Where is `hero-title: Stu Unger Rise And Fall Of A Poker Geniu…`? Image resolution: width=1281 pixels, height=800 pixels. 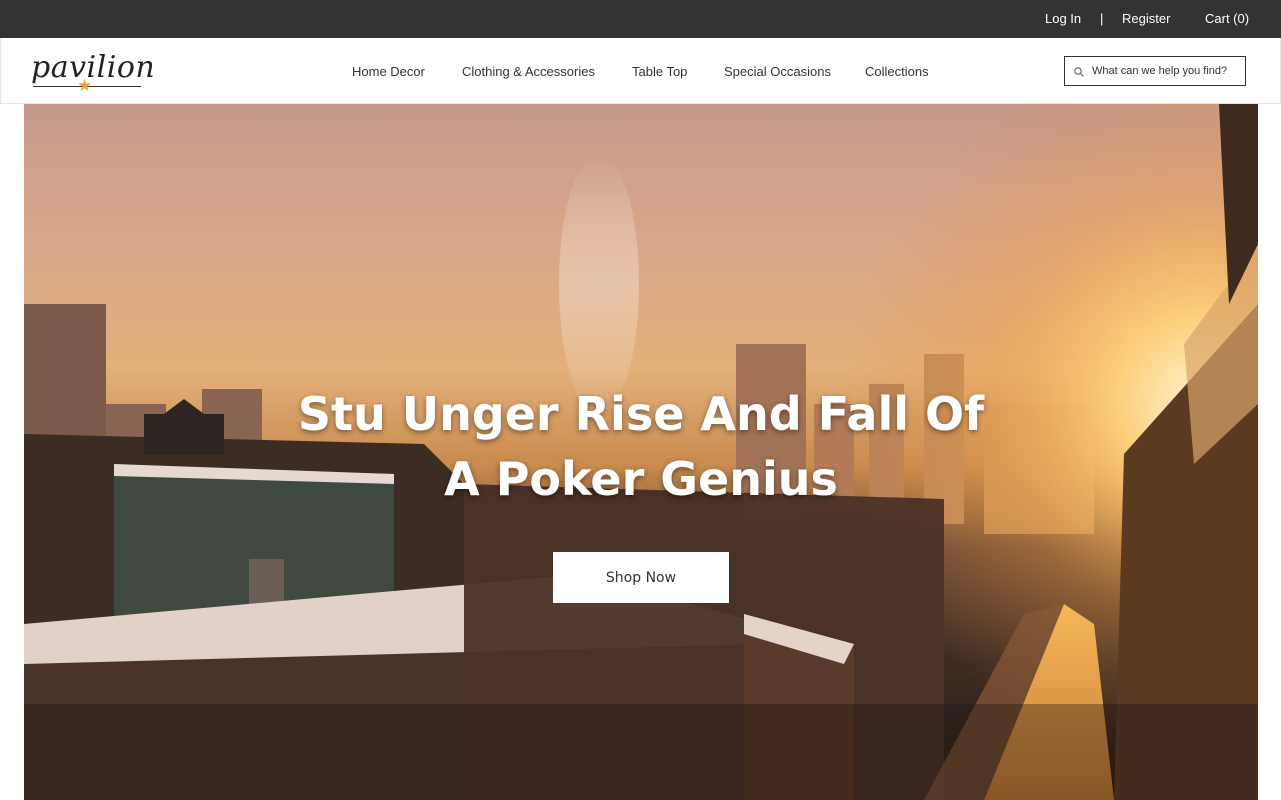
hero-title: Stu Unger Rise And Fall Of A Poker Geniu… is located at coordinates (641, 446).